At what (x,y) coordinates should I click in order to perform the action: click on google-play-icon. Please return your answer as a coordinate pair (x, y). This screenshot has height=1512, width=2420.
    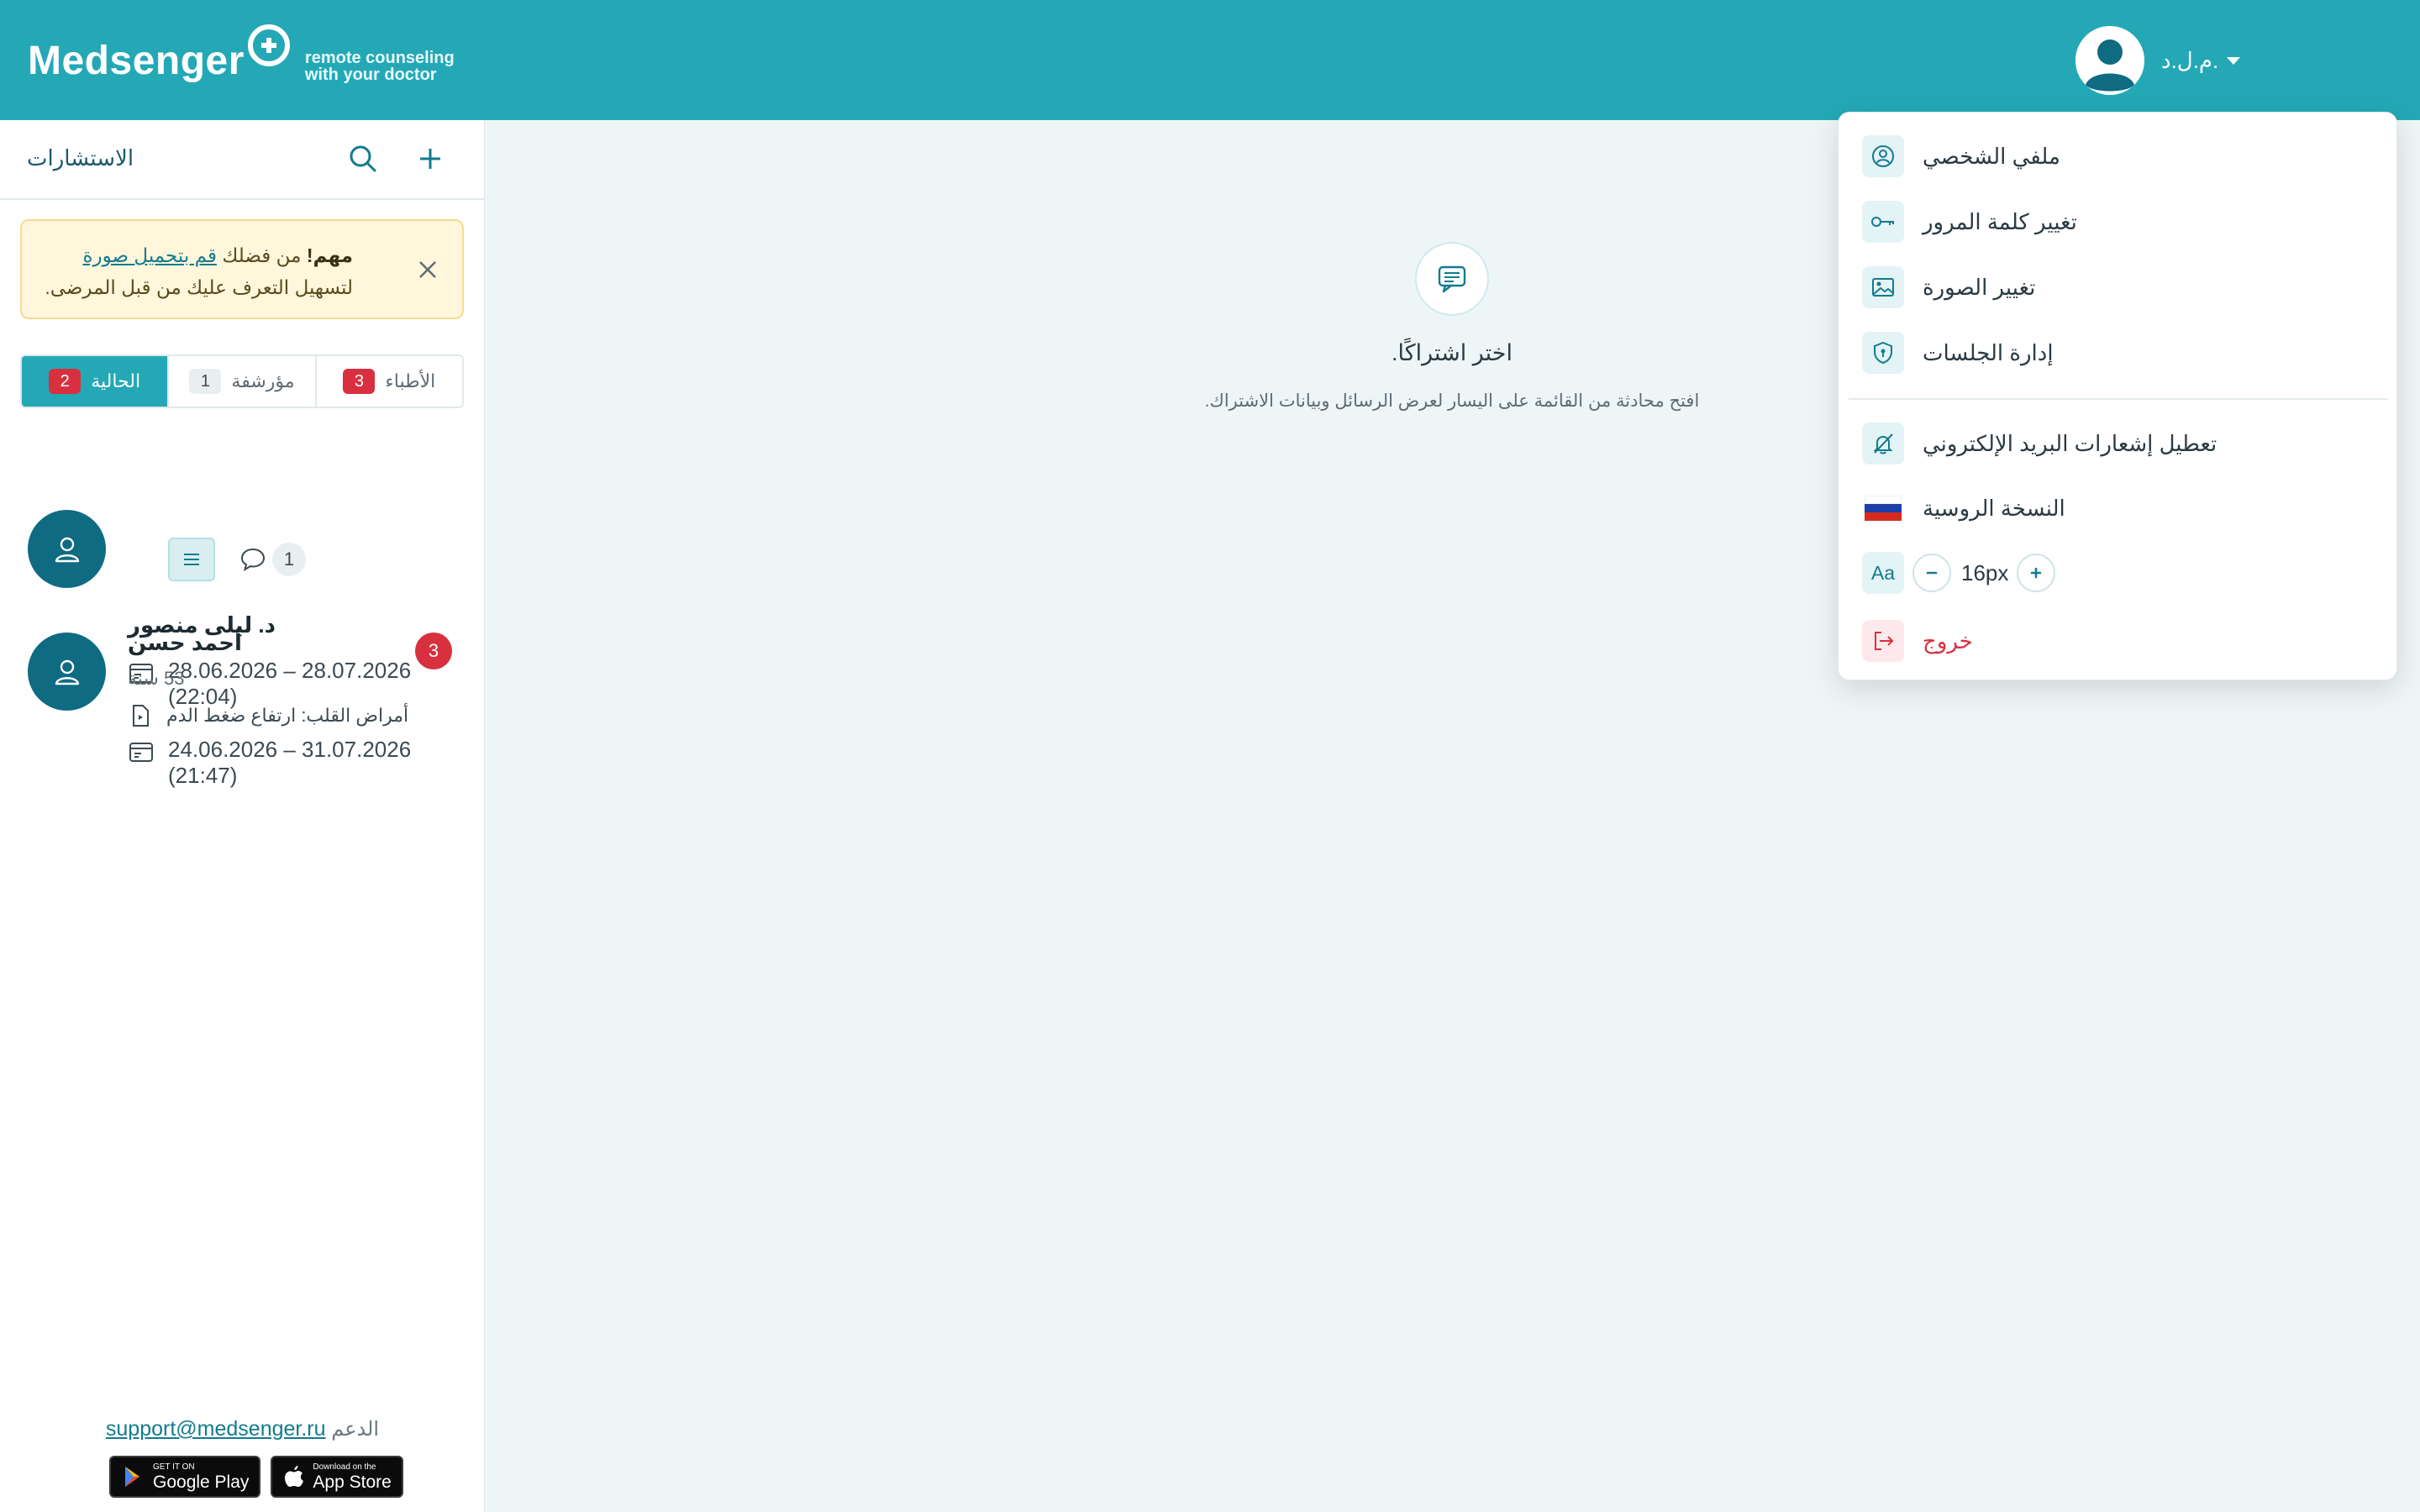
    Looking at the image, I should click on (132, 1477).